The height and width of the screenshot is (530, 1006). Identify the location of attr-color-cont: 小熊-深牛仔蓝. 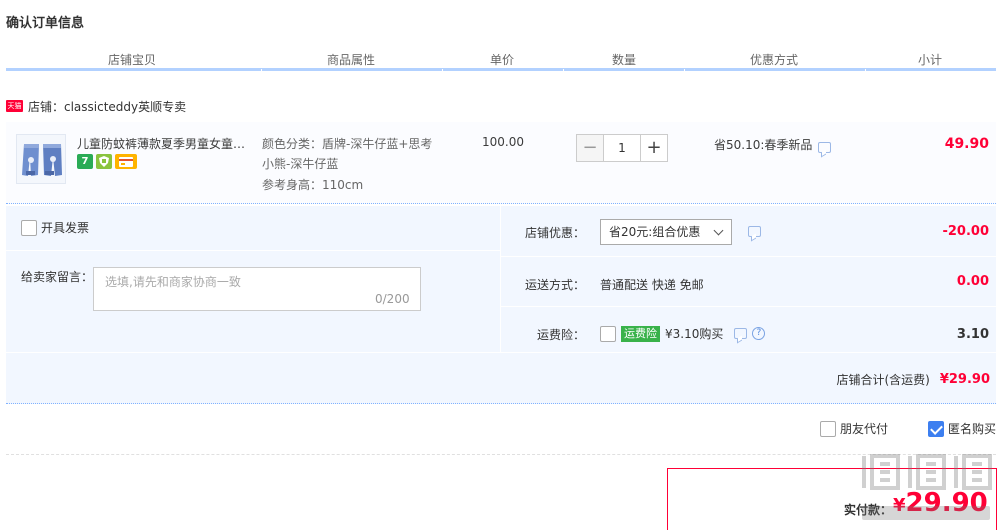
(300, 164).